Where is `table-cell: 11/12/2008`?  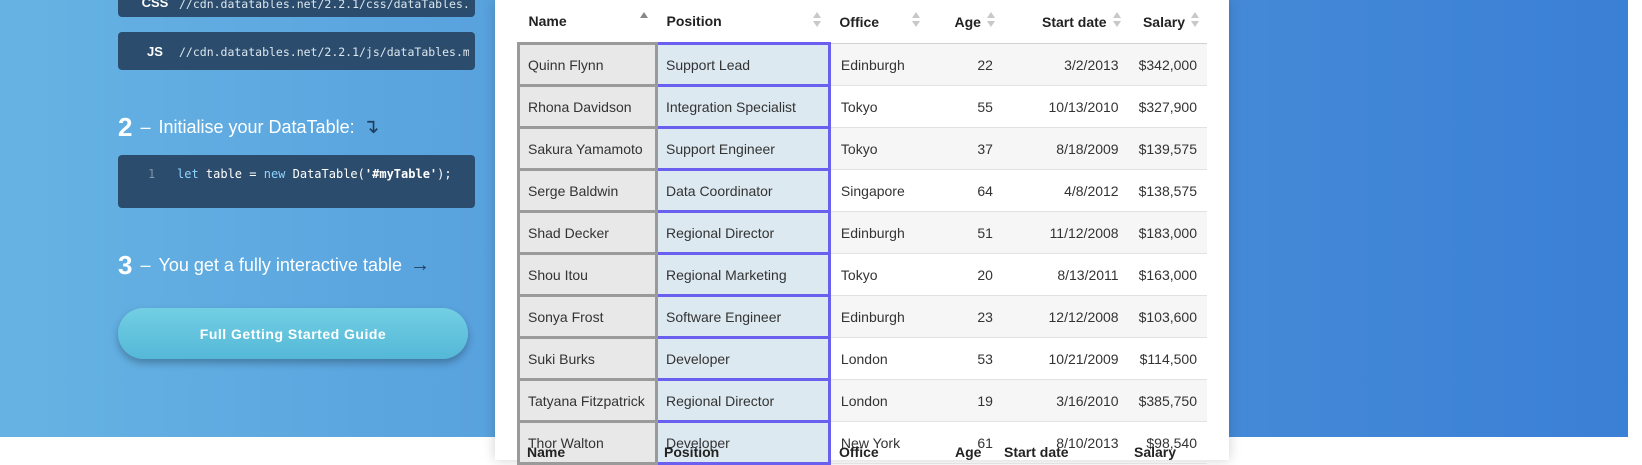 table-cell: 11/12/2008 is located at coordinates (1065, 232).